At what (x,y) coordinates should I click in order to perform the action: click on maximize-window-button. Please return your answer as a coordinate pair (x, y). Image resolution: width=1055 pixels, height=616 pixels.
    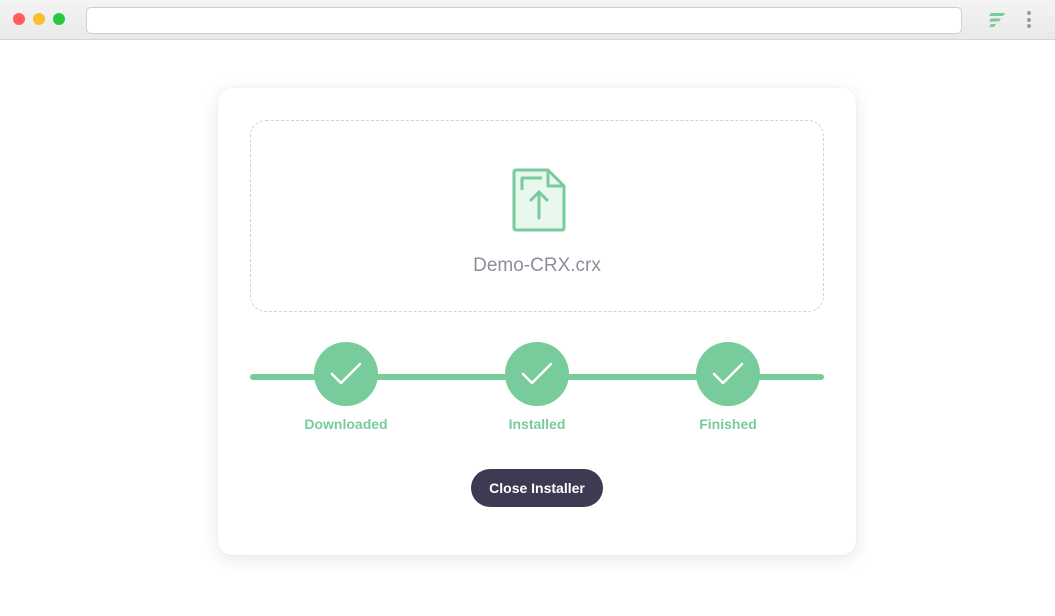
    Looking at the image, I should click on (59, 19).